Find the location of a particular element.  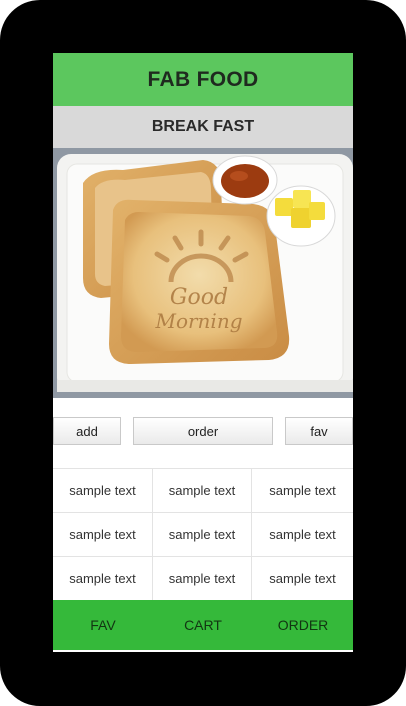

bottom-divider is located at coordinates (203, 651).